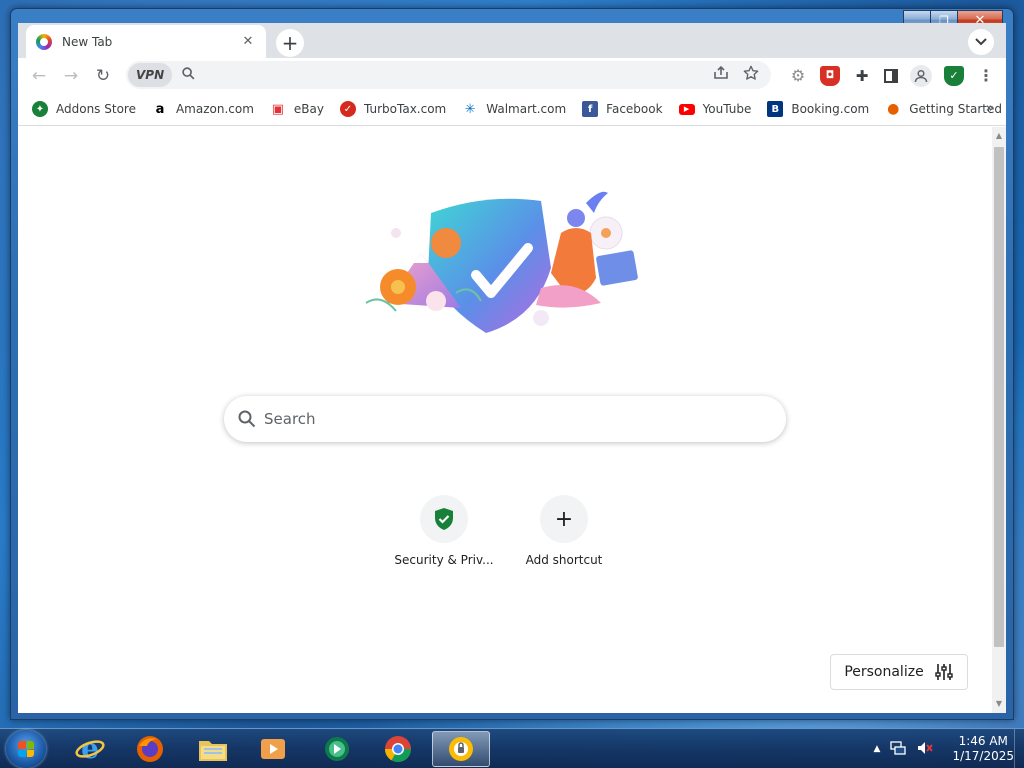  I want to click on firefox-icon: ●, so click(893, 109).